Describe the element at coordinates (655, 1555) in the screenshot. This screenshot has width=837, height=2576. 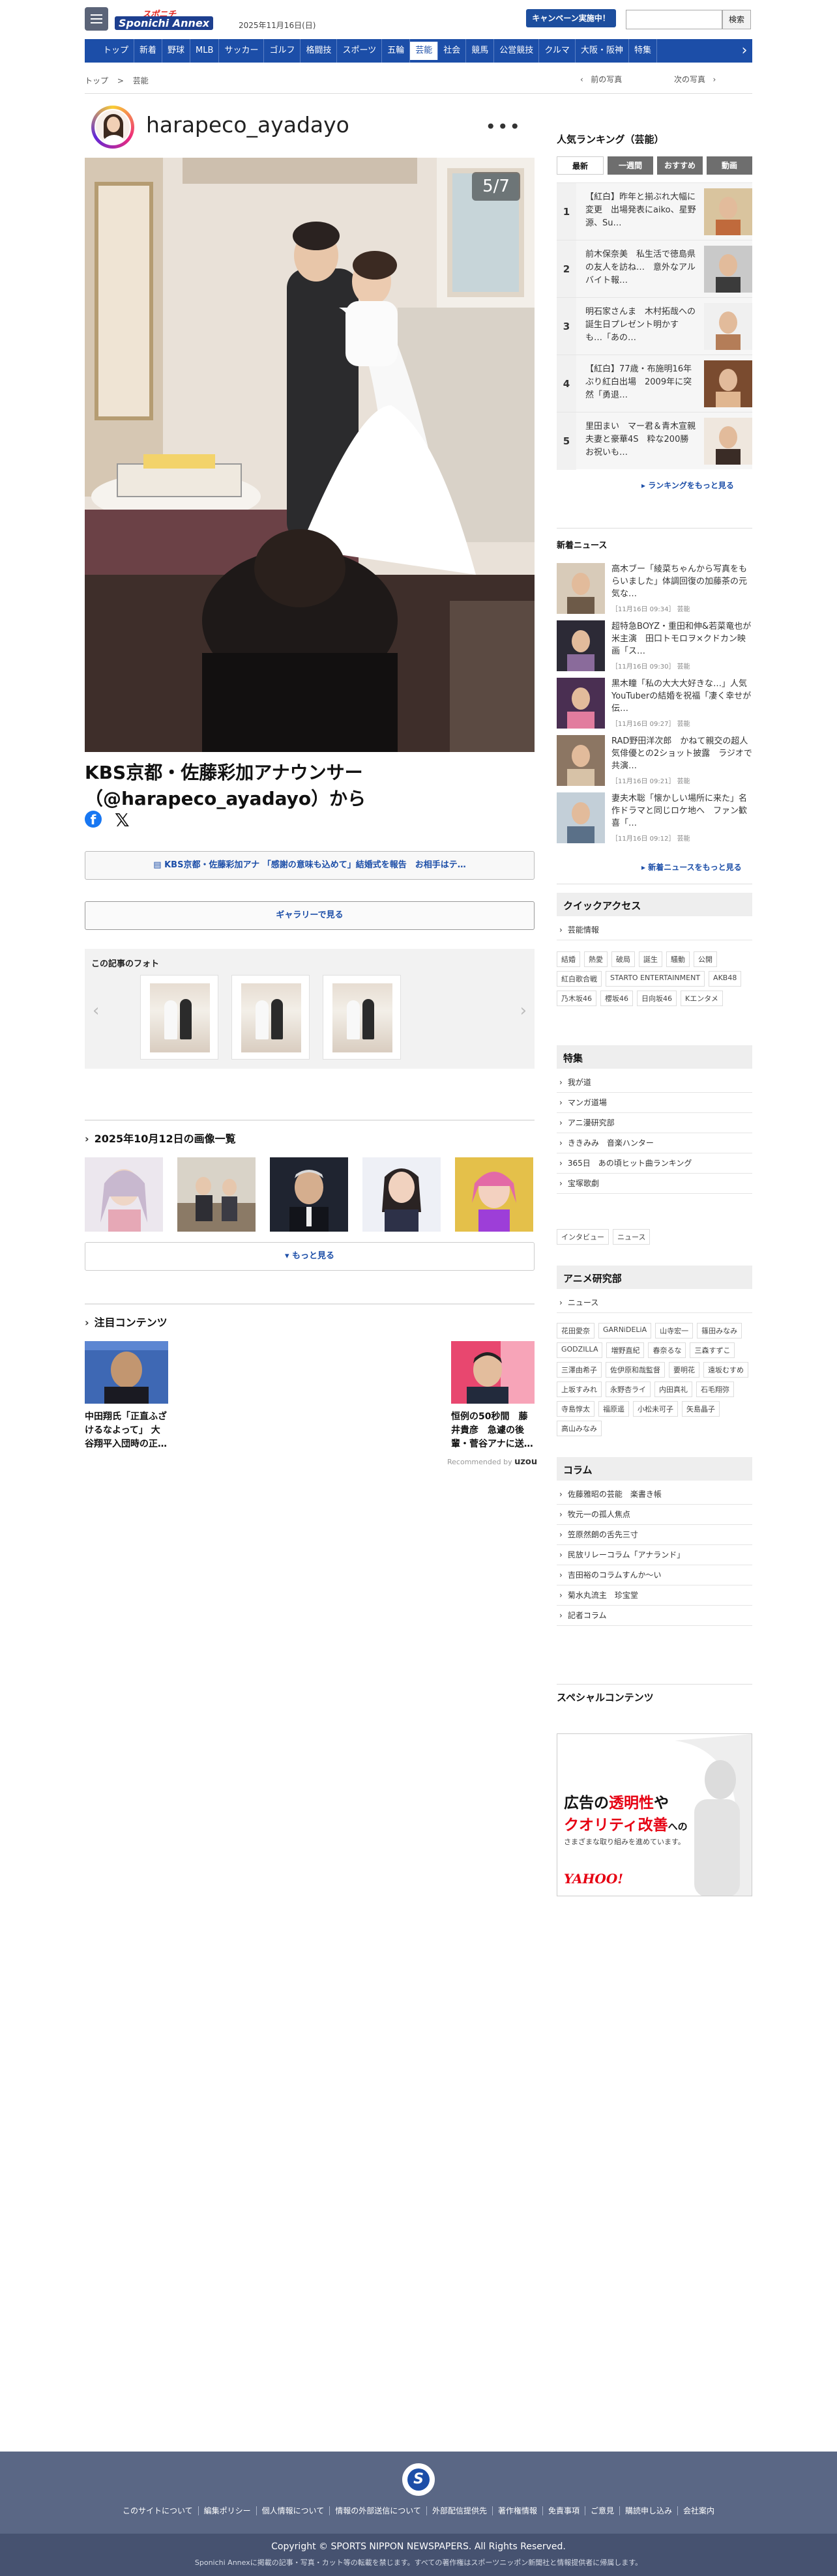
I see `column-item: 民放リレーコラム「アナランド」` at that location.